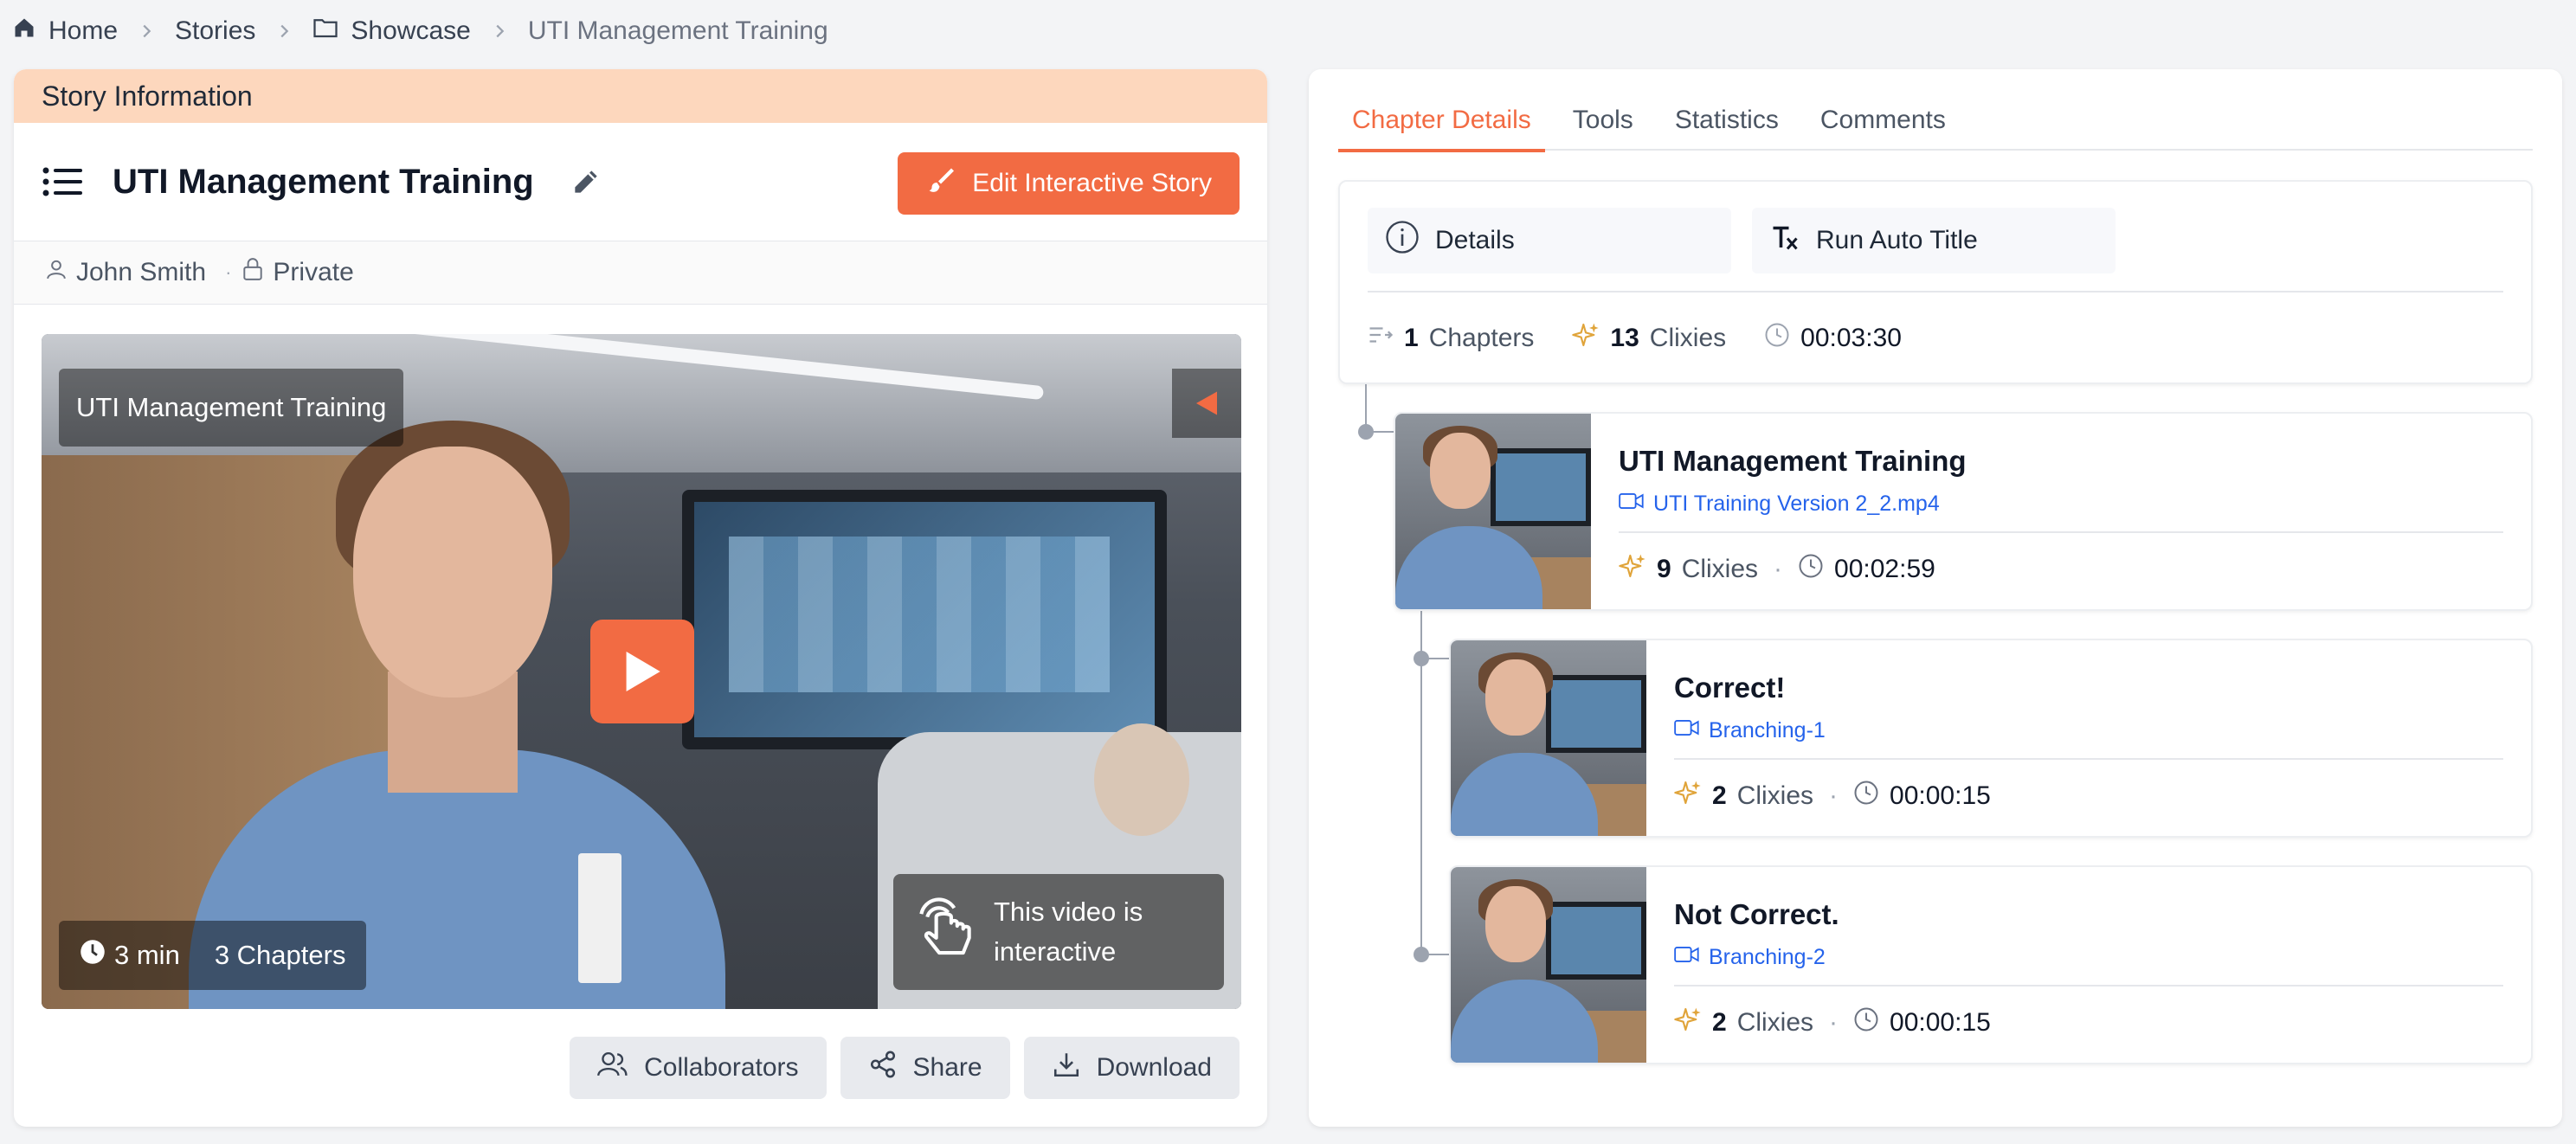 The width and height of the screenshot is (2576, 1144). I want to click on chapter-file-link: Branching-1, so click(1750, 730).